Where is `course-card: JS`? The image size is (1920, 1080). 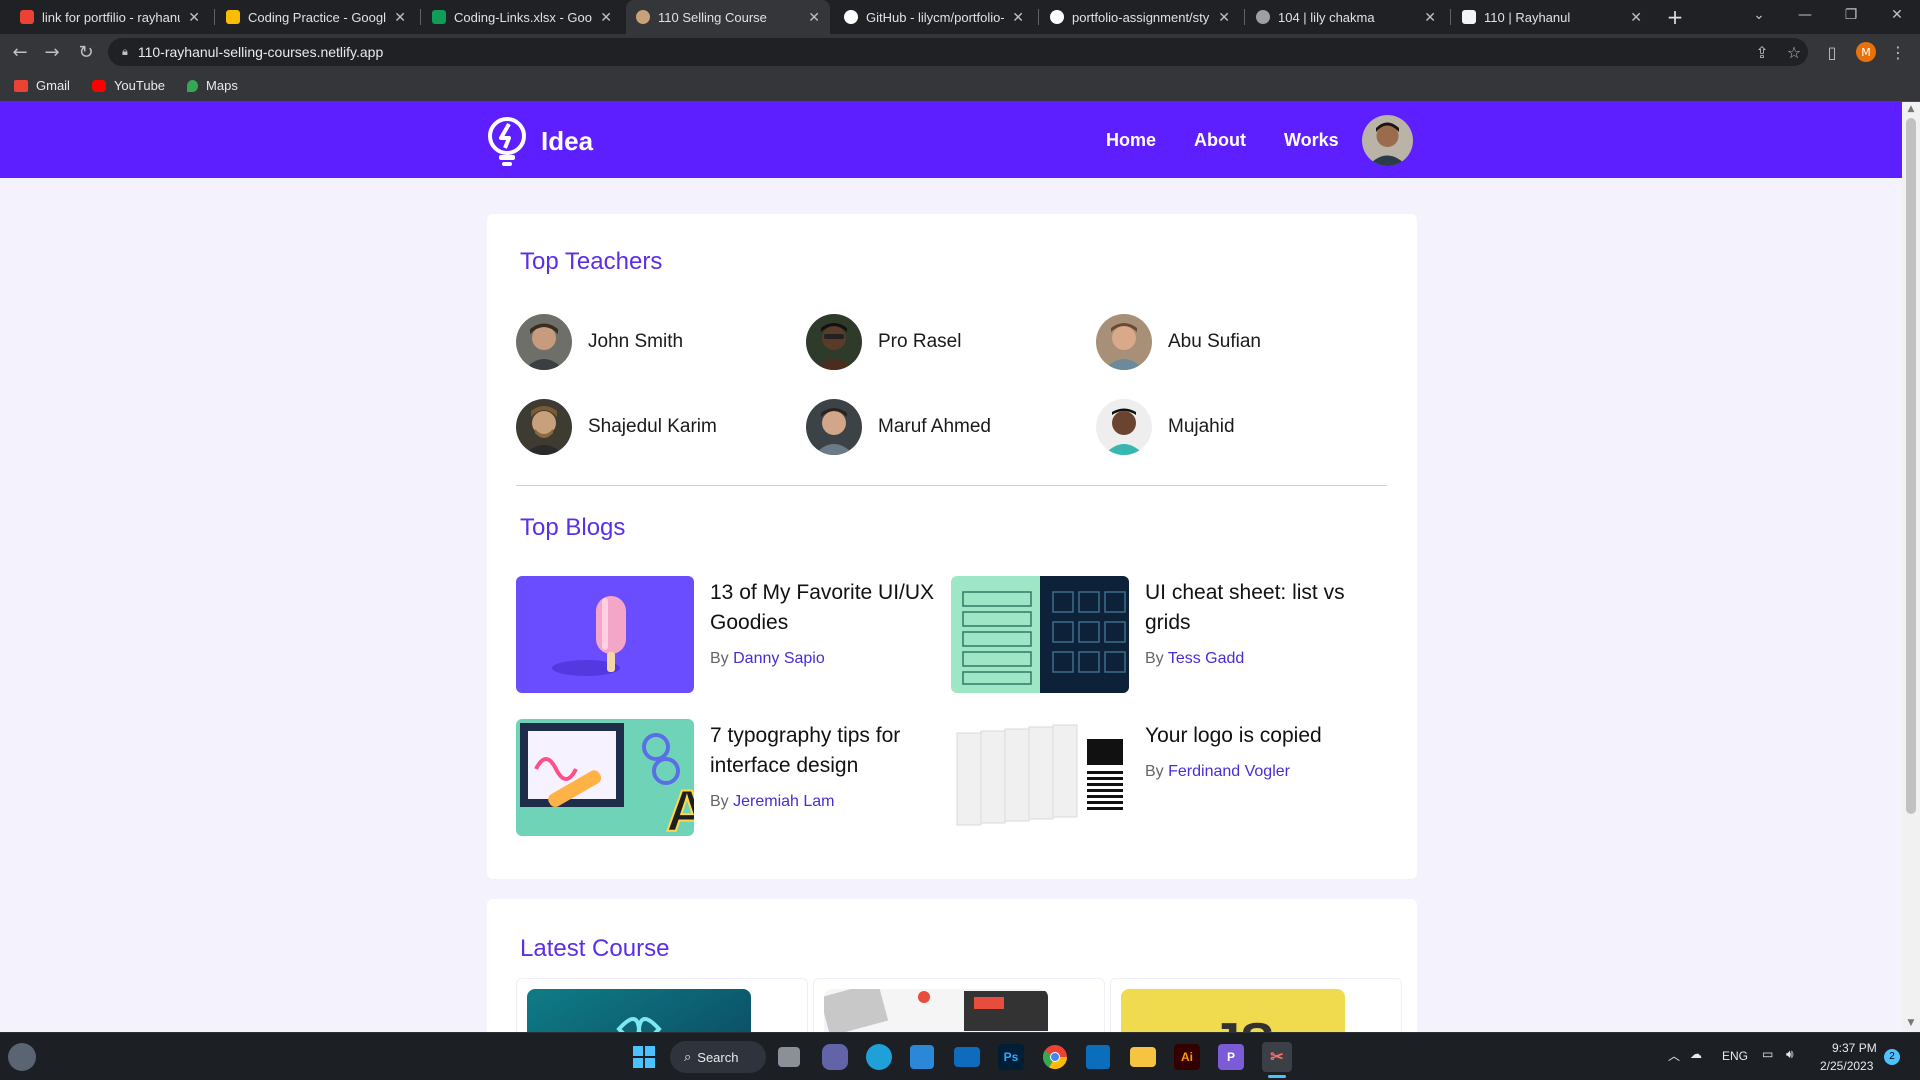 course-card: JS is located at coordinates (1256, 1005).